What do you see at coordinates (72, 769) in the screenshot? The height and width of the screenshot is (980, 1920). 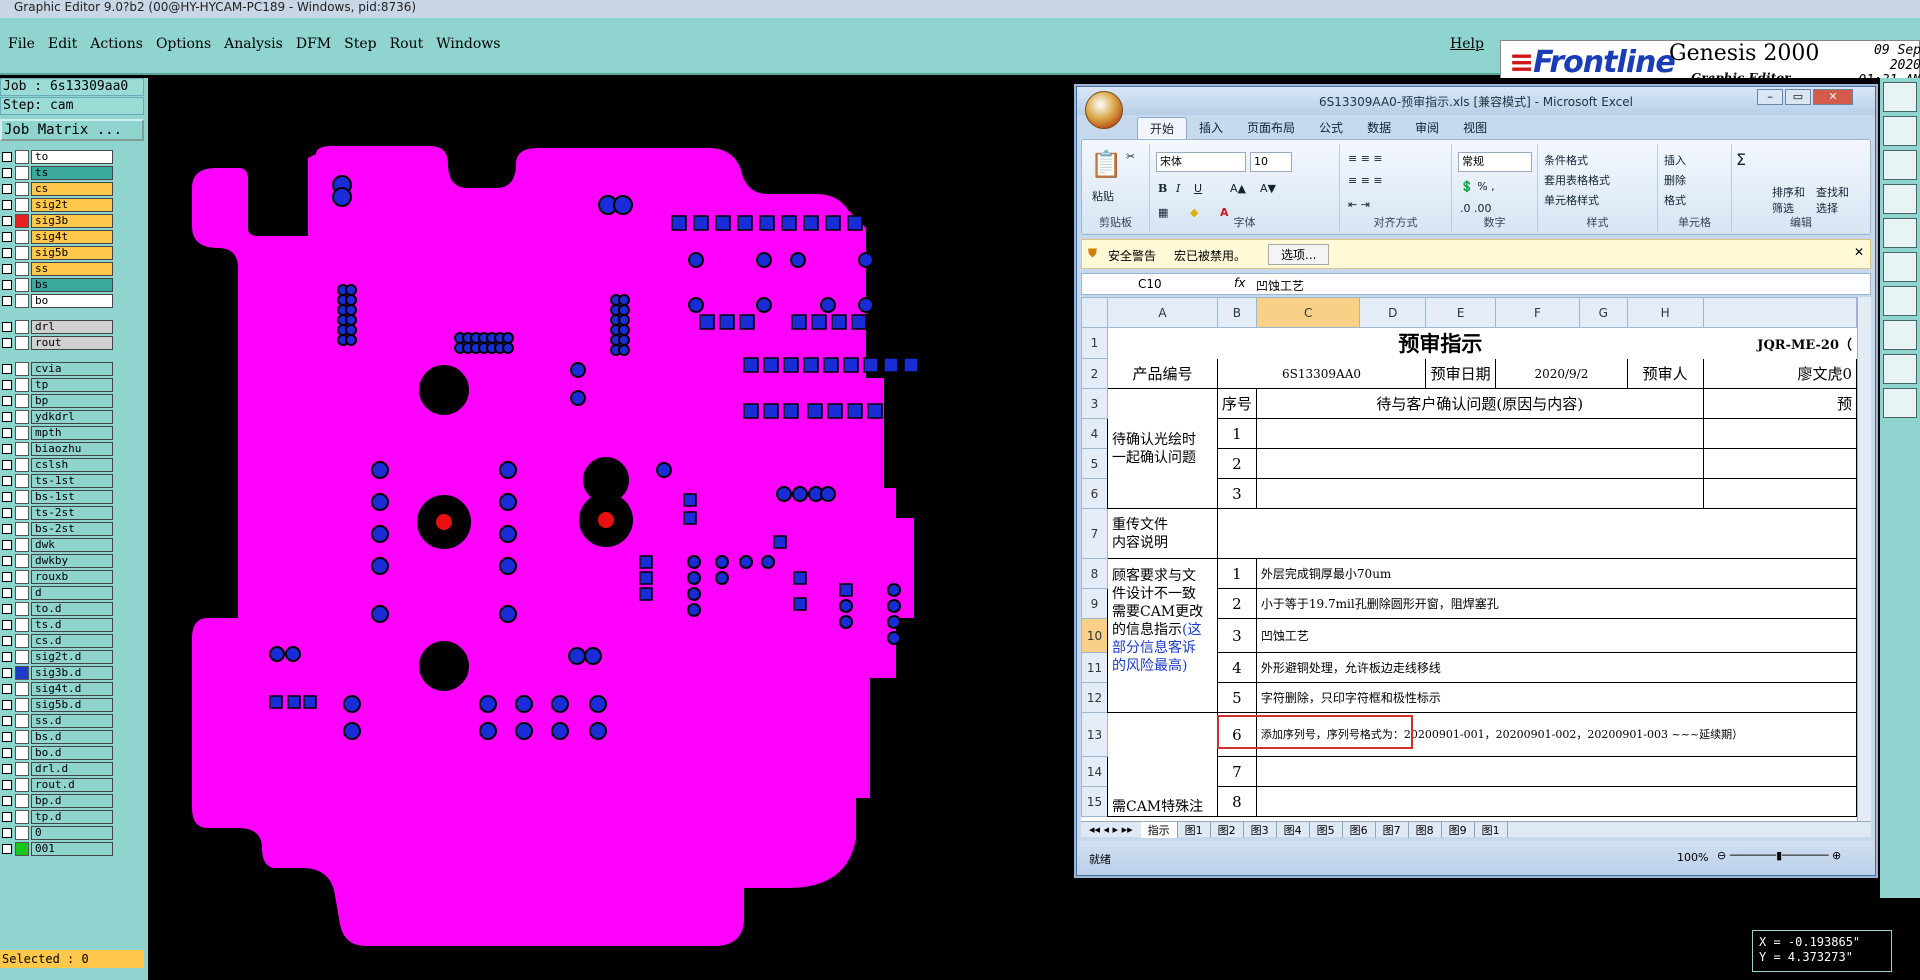 I see `layer-name: drl.d` at bounding box center [72, 769].